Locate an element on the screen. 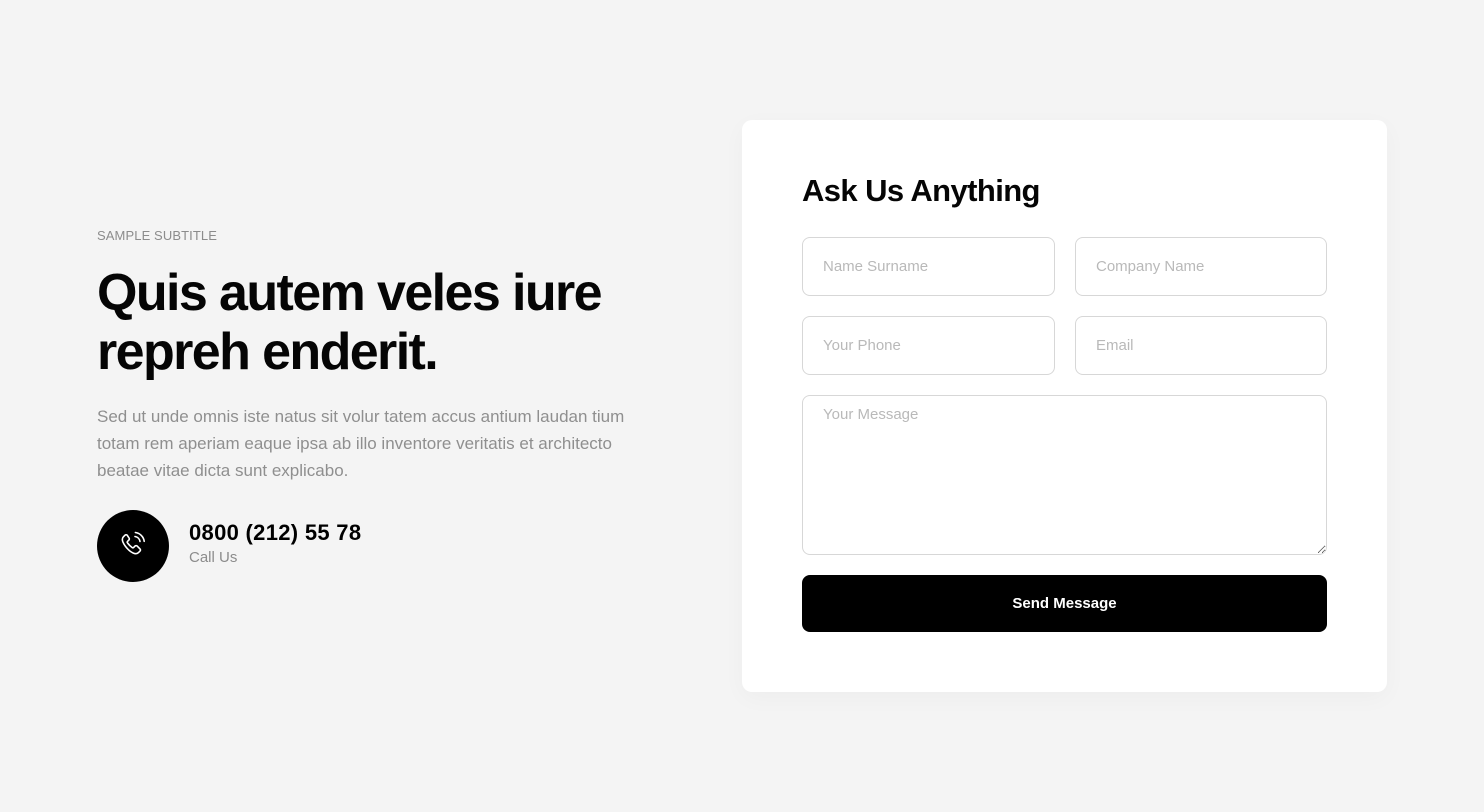 The height and width of the screenshot is (812, 1484). section-subtitle: SAMPLE SUBTITLE is located at coordinates (157, 235).